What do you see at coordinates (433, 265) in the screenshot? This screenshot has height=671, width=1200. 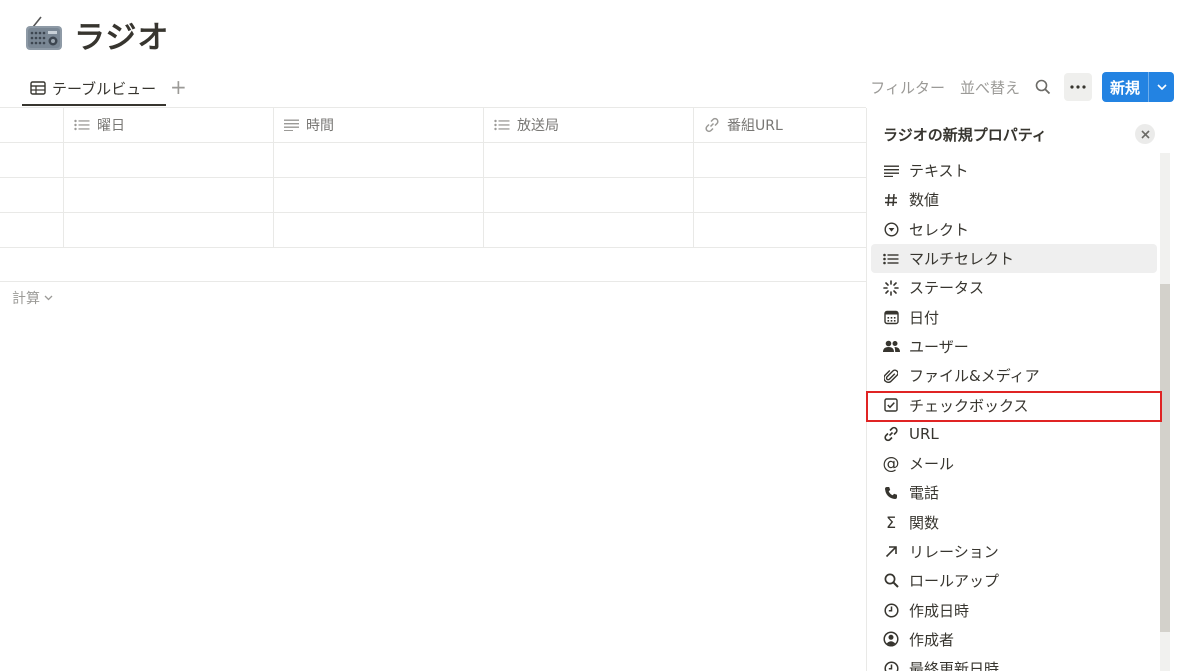 I see `new-row-placeholder` at bounding box center [433, 265].